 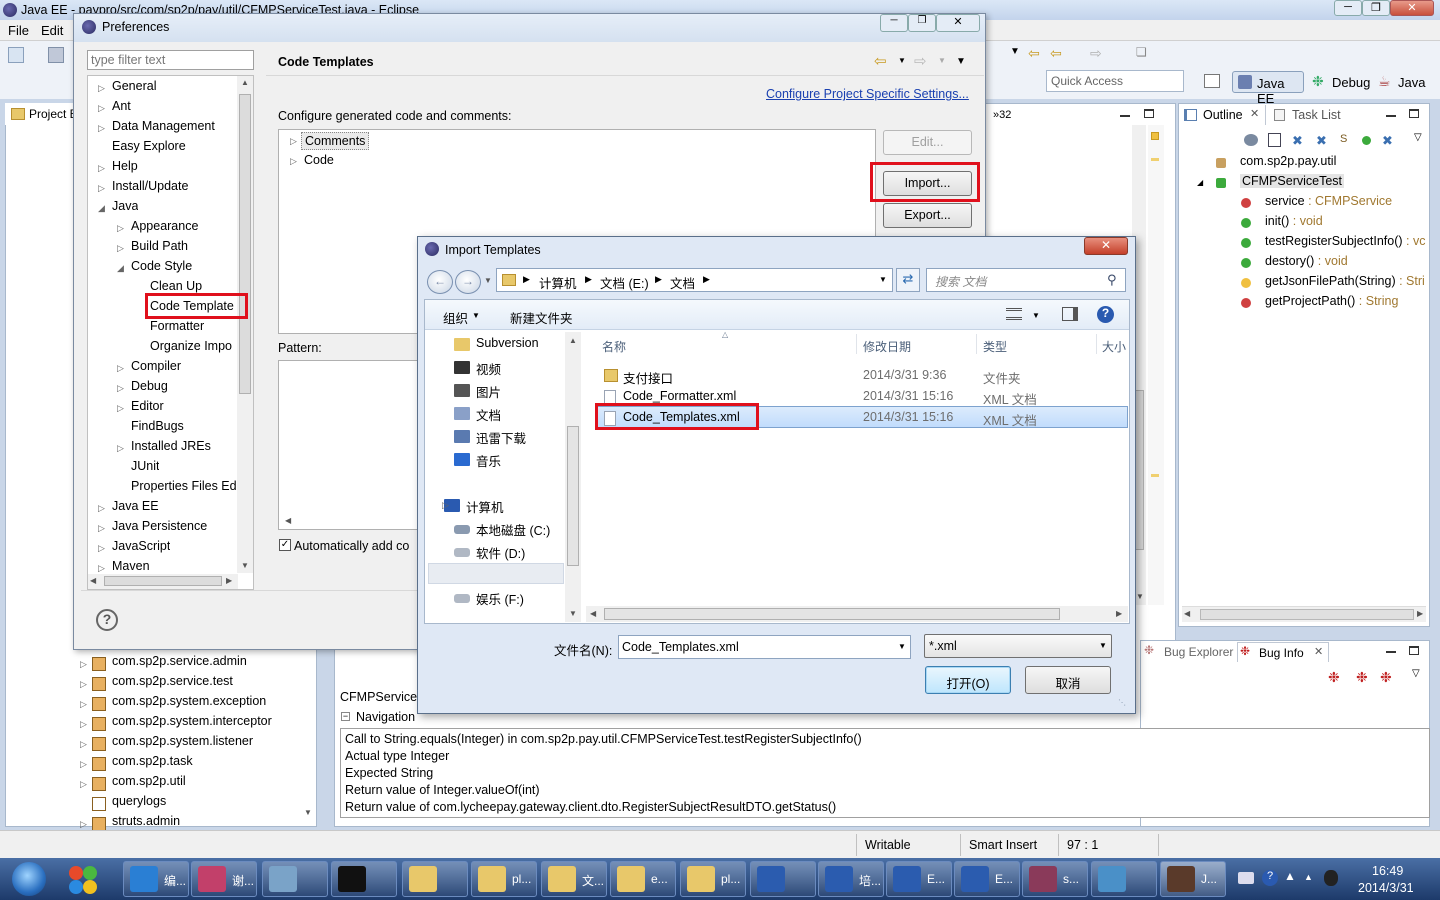 What do you see at coordinates (28, 879) in the screenshot?
I see `start-button` at bounding box center [28, 879].